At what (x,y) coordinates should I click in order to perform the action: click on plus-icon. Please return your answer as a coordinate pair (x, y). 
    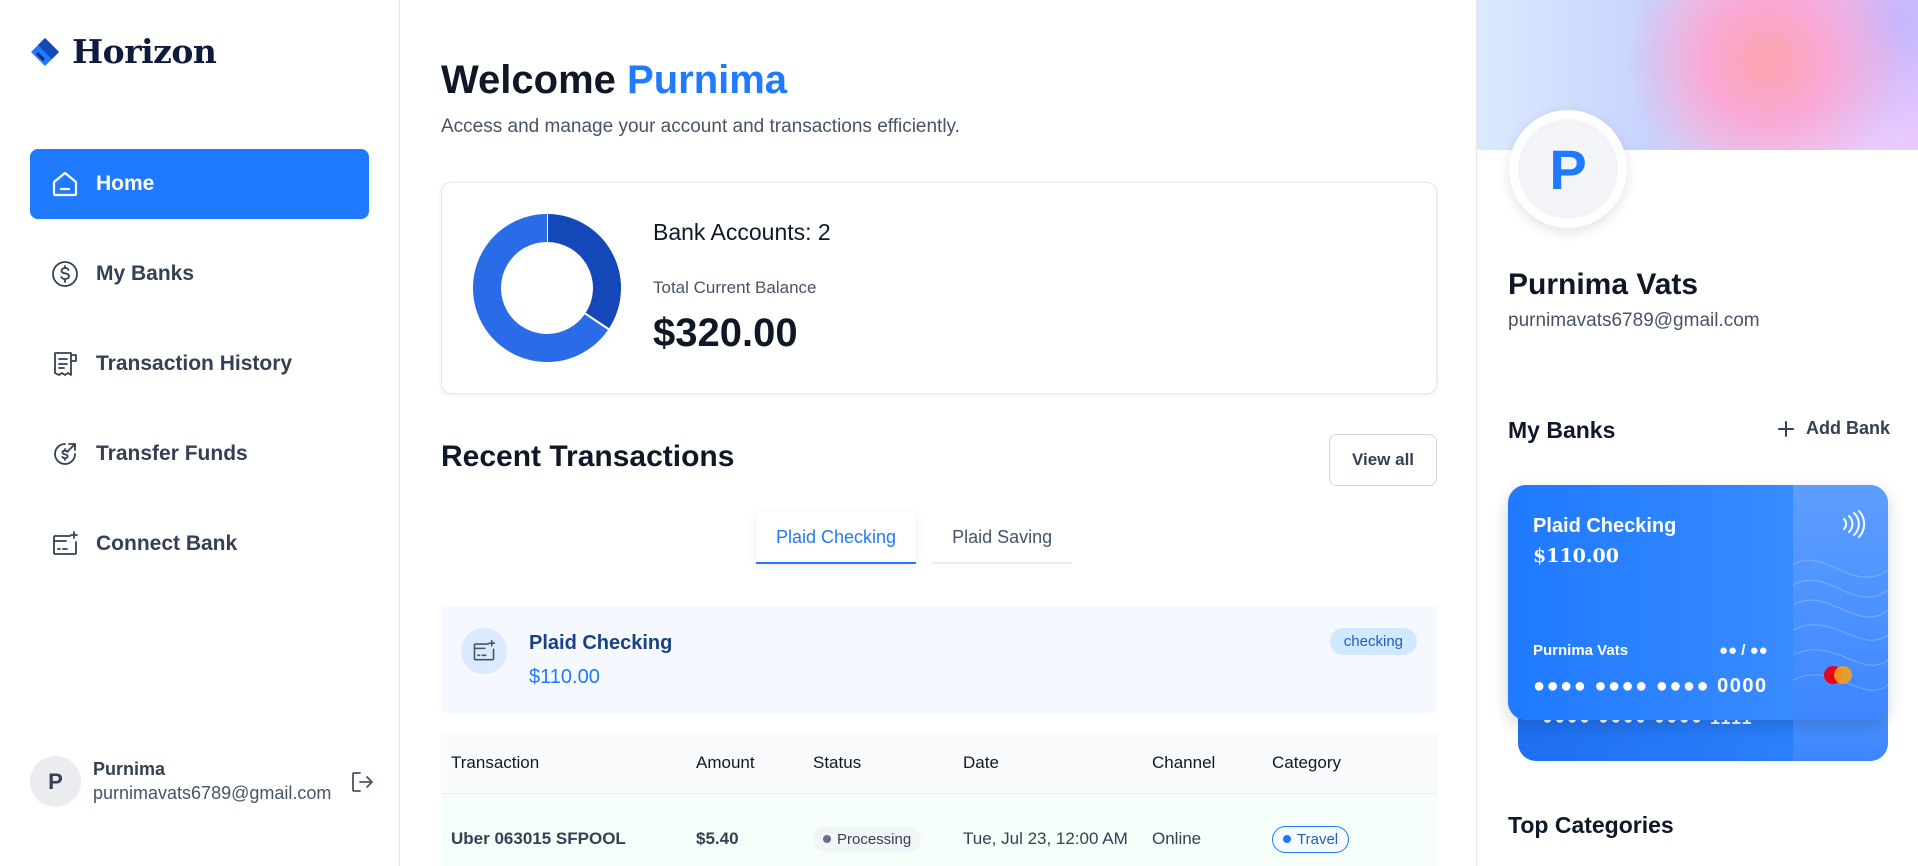
    Looking at the image, I should click on (1786, 428).